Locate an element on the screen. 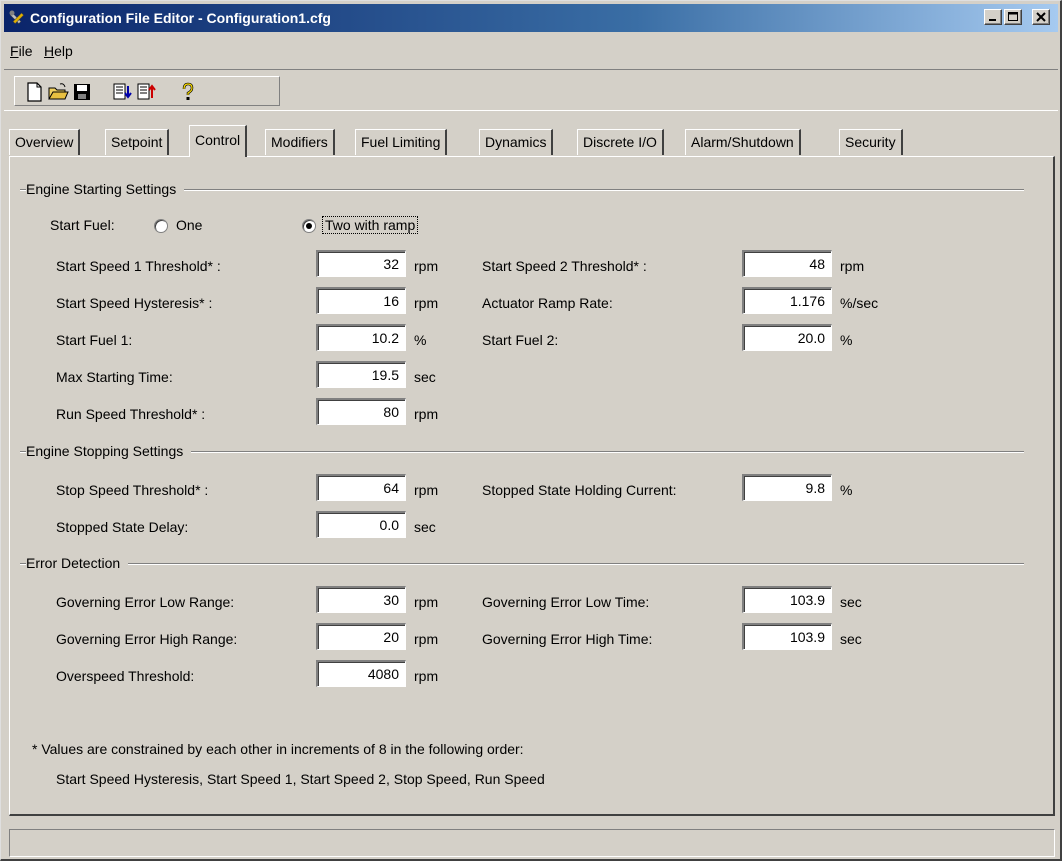 This screenshot has height=861, width=1062. start-fuel1-label: Start Fuel 1: is located at coordinates (94, 340).